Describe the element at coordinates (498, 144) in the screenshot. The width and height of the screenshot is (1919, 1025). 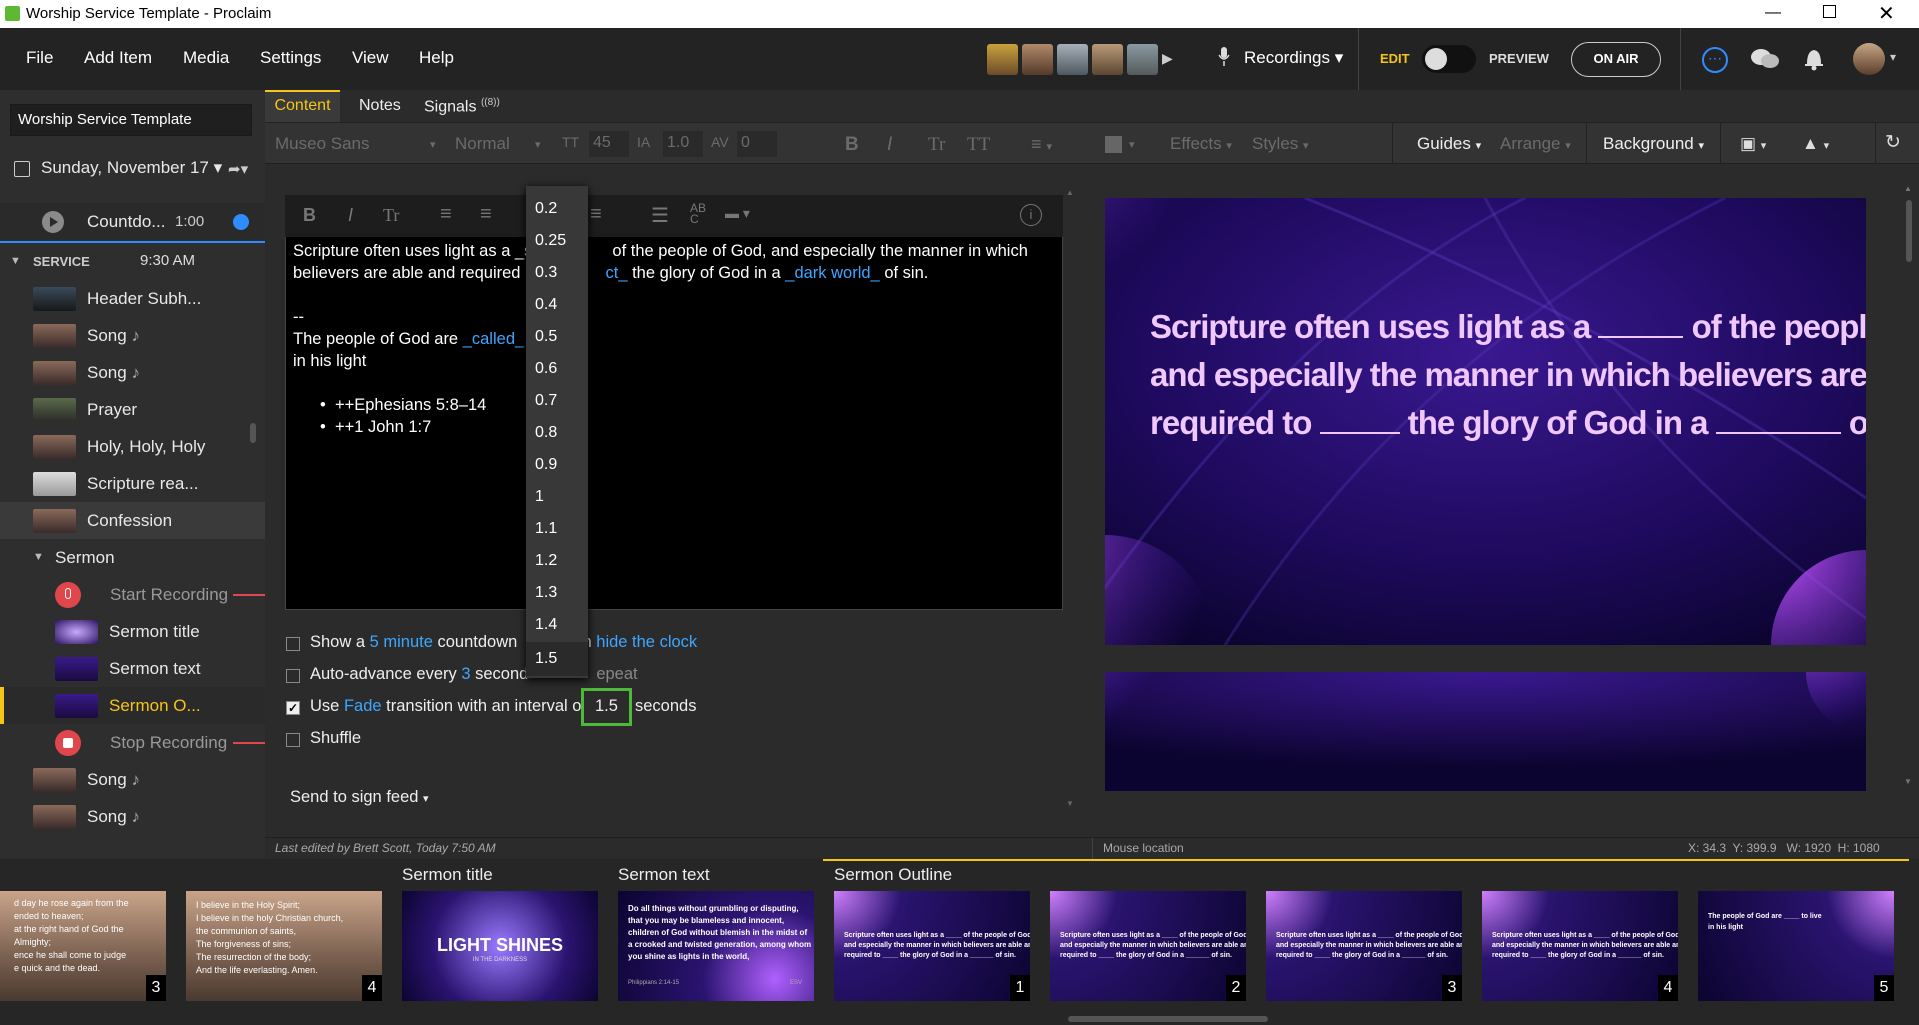
I see `font-weight-select: Normal ▾` at that location.